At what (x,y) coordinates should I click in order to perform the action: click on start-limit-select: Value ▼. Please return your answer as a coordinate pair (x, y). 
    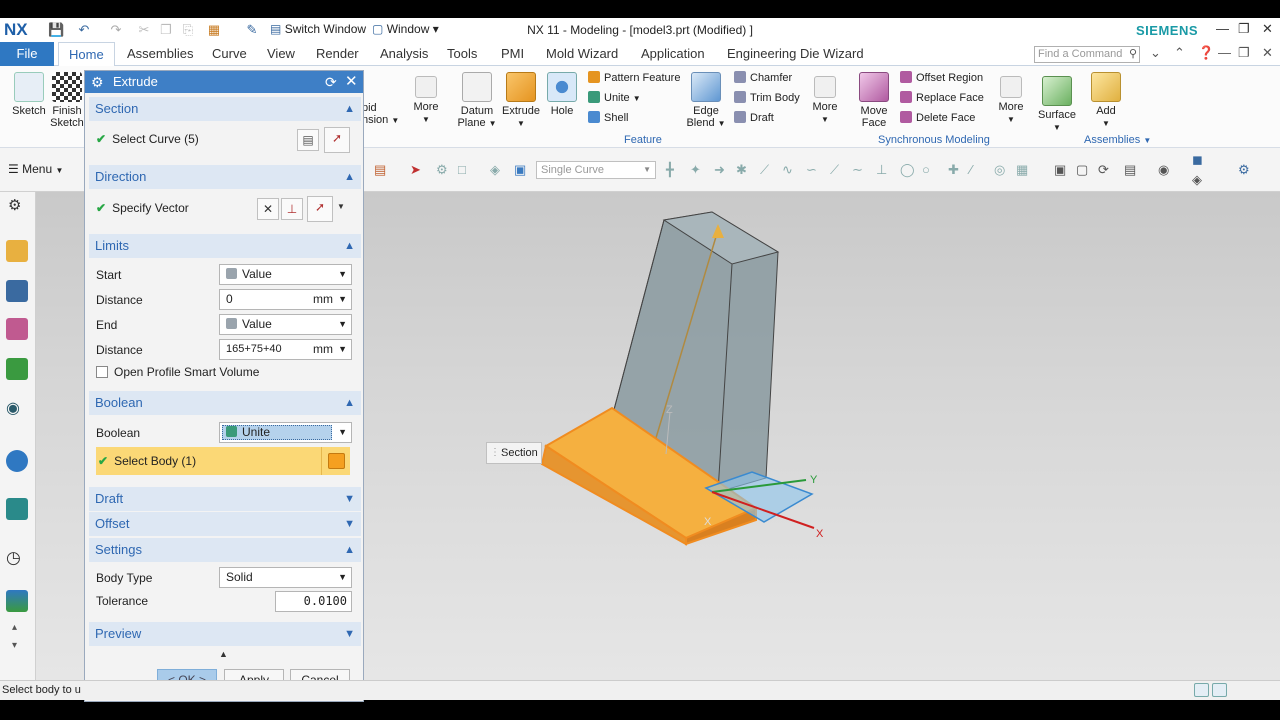
    Looking at the image, I should click on (285, 274).